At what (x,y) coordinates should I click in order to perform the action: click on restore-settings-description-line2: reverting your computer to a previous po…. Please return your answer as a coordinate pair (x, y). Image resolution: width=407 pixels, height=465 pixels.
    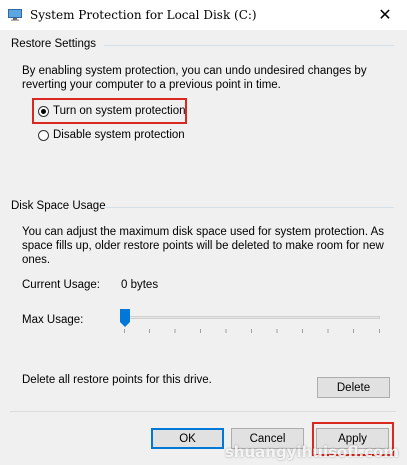
    Looking at the image, I should click on (151, 85).